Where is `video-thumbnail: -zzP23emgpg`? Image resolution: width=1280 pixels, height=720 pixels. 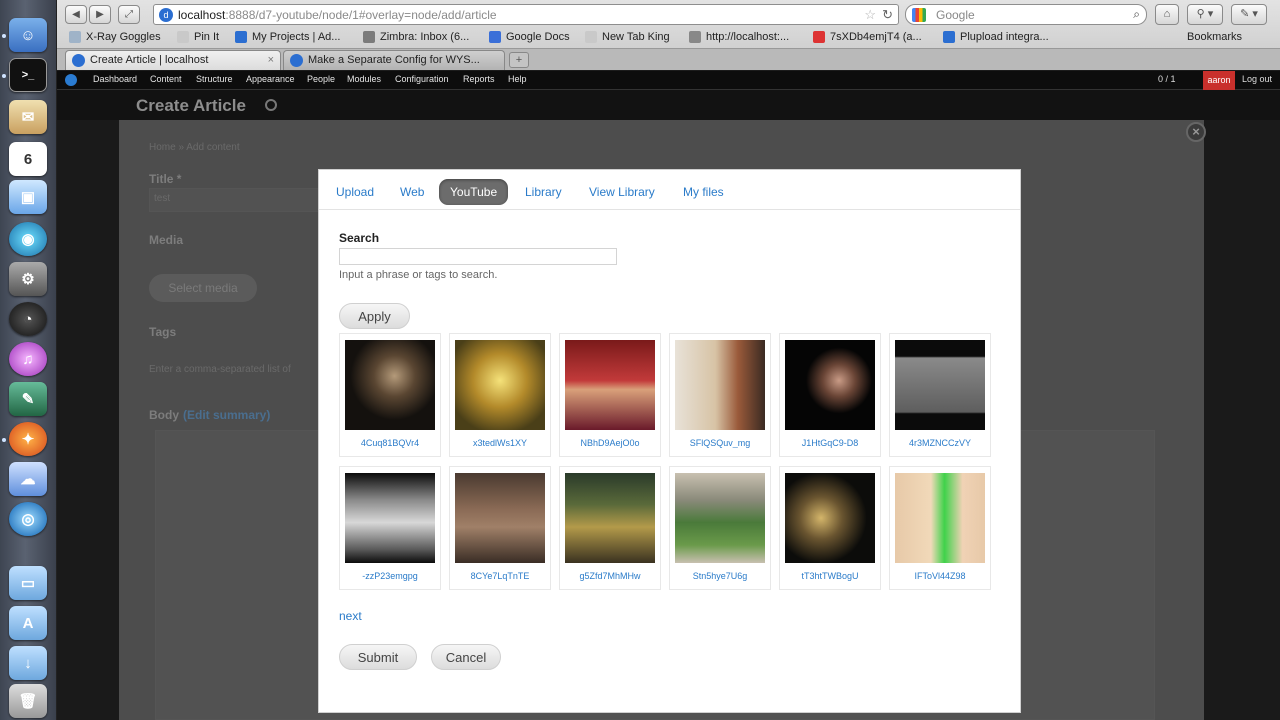
video-thumbnail: -zzP23emgpg is located at coordinates (390, 528).